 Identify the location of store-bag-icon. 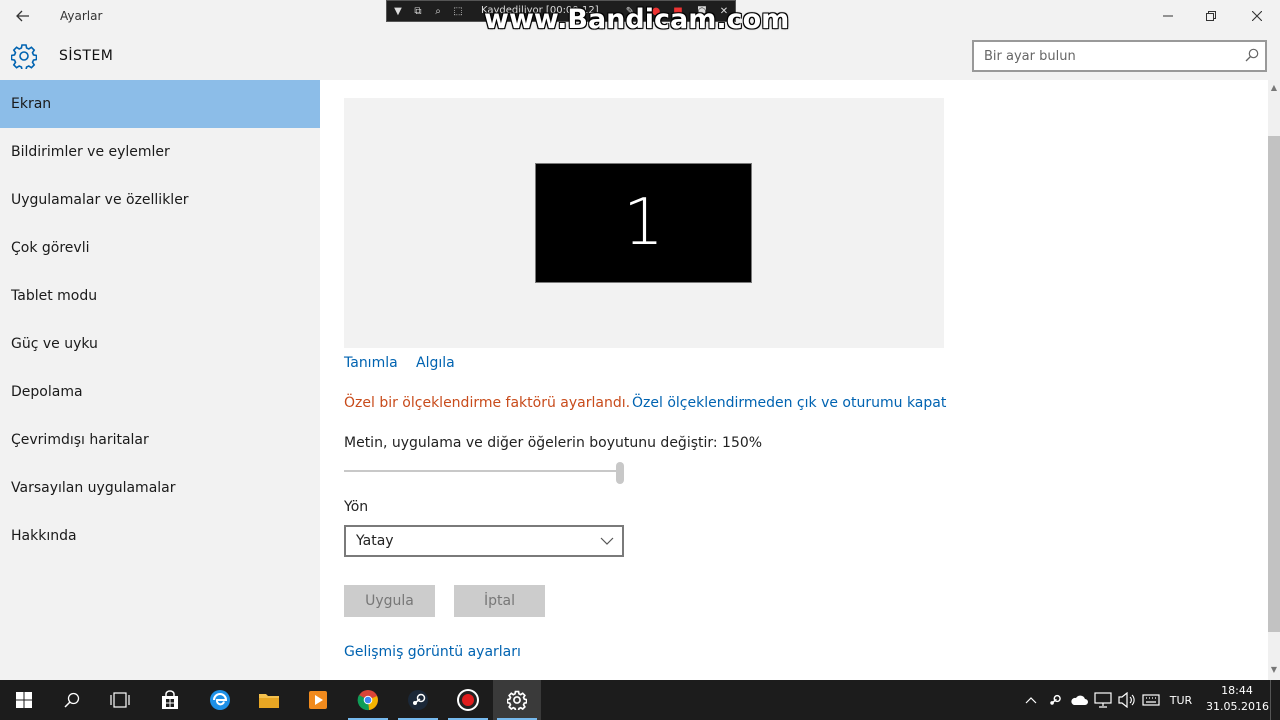
(170, 699).